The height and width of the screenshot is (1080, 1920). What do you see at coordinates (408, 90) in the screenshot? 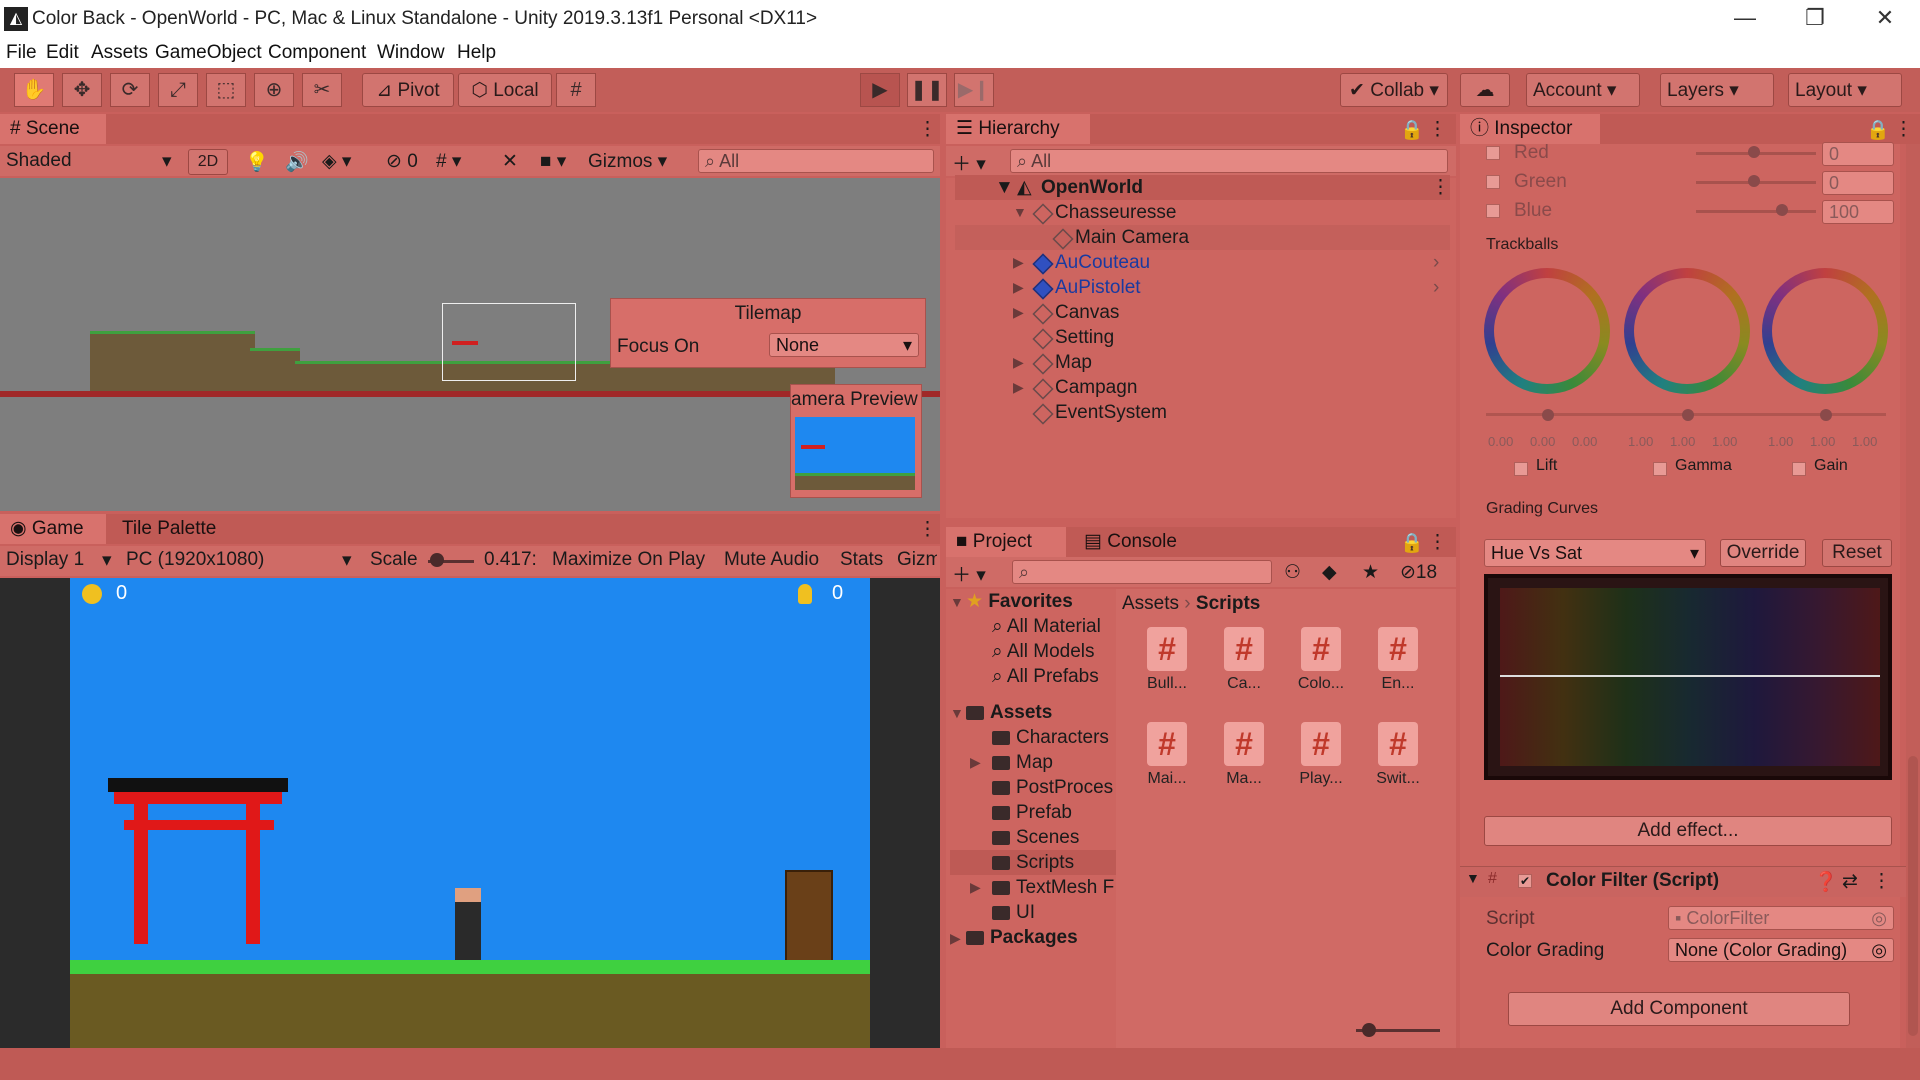
I see `pivot-toggle: ⊿ Pivot` at bounding box center [408, 90].